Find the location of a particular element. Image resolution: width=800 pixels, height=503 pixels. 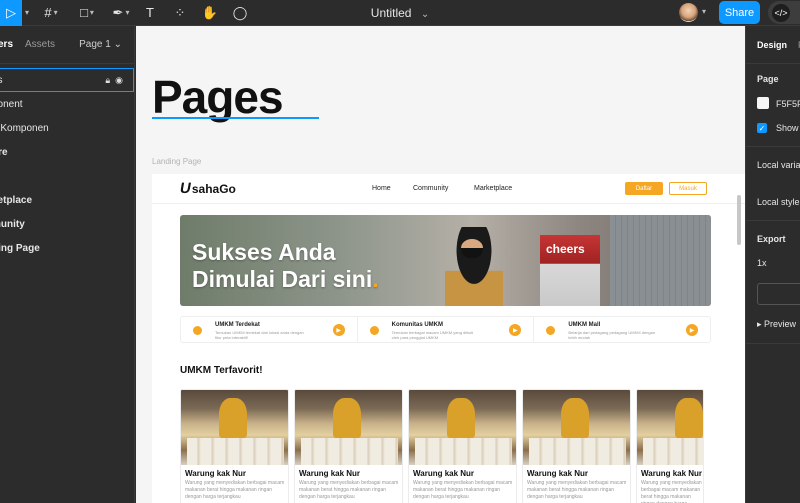

canvas-scrollbar is located at coordinates (739, 220).